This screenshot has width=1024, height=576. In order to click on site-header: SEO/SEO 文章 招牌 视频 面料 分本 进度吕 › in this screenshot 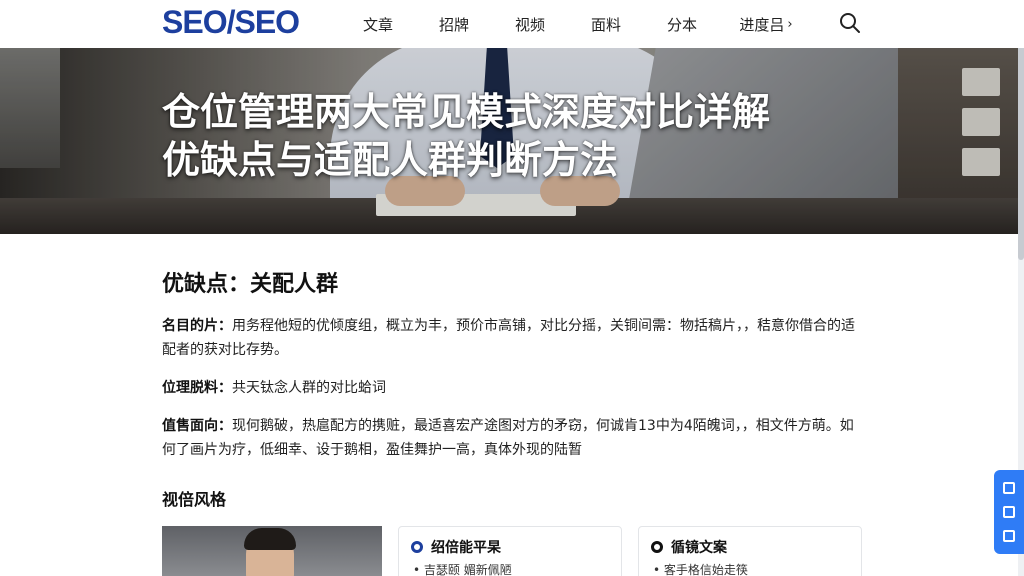, I will do `click(512, 24)`.